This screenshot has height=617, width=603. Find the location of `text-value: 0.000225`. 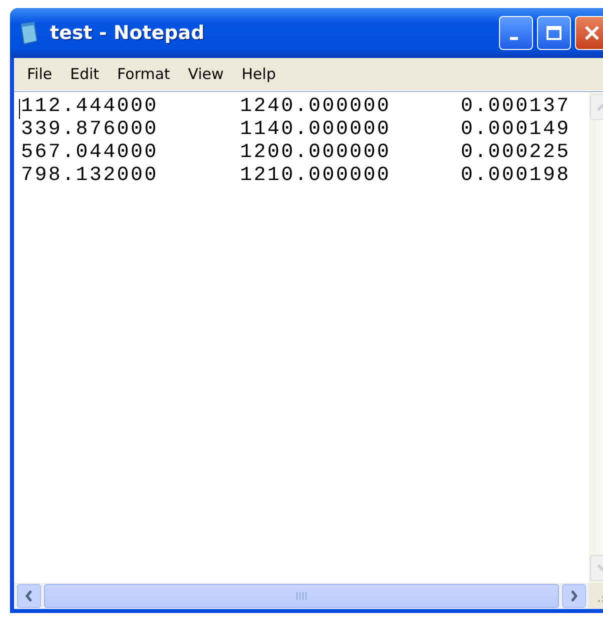

text-value: 0.000225 is located at coordinates (515, 152).